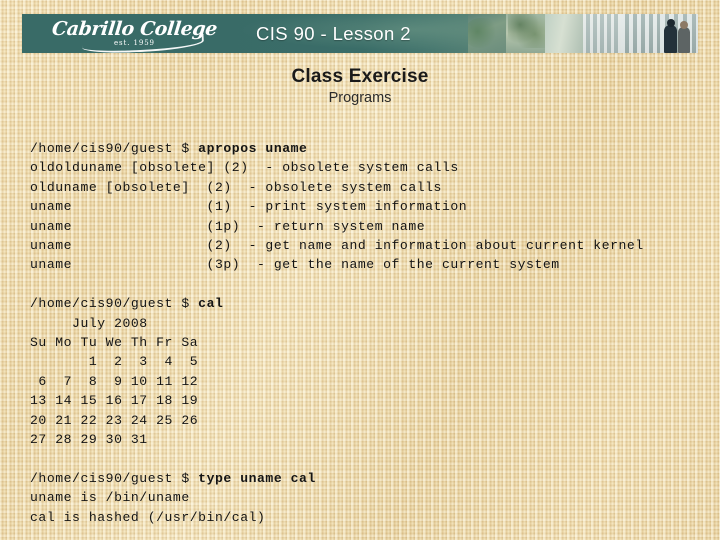  I want to click on terminal-output-line: uname (1) - print system information, so click(249, 207).